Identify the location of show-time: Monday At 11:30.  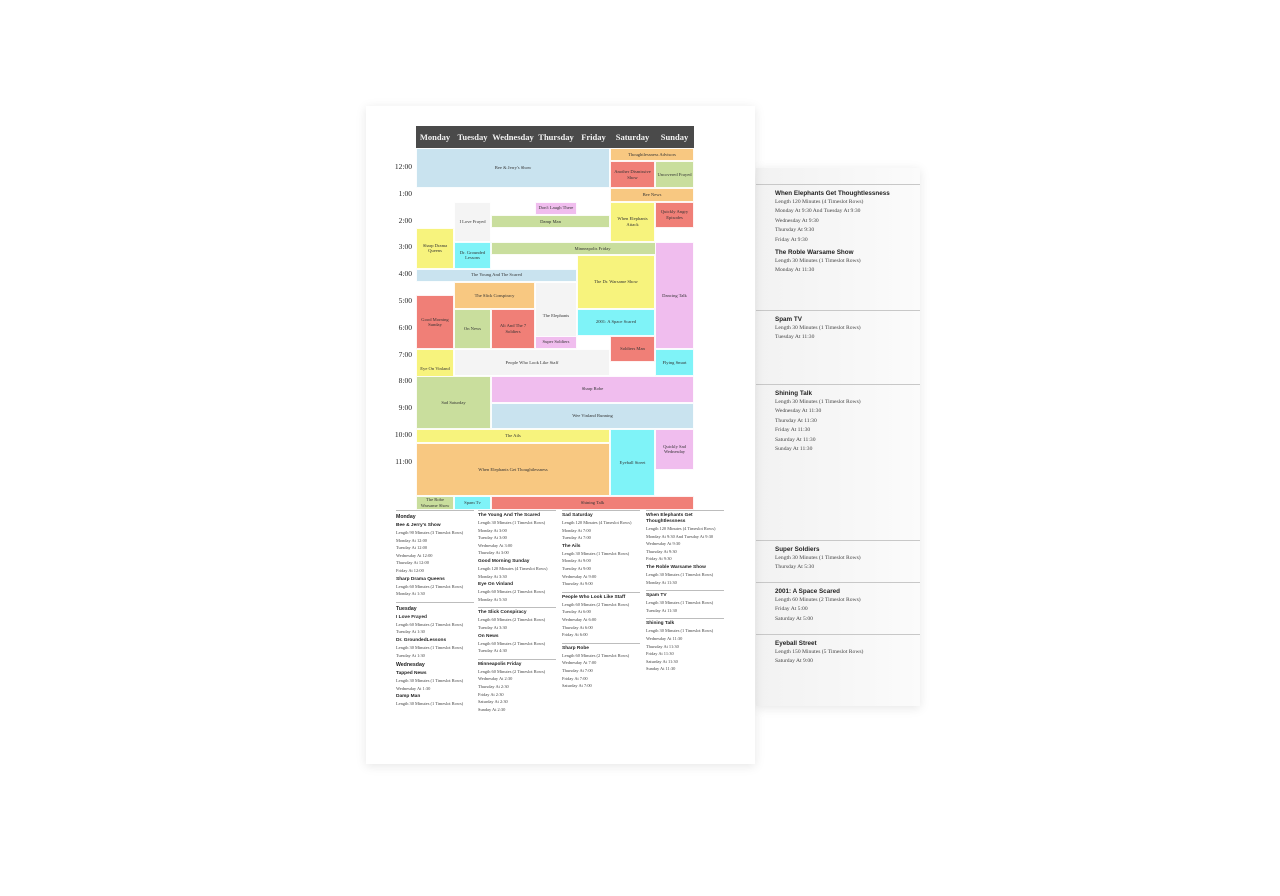
(661, 582).